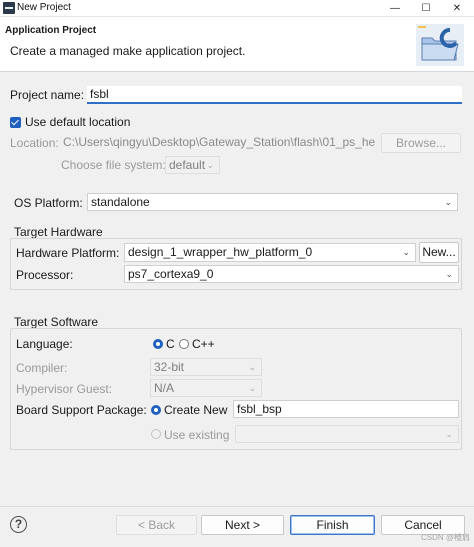 Image resolution: width=474 pixels, height=547 pixels. What do you see at coordinates (347, 434) in the screenshot?
I see `existing-bsp-select: ⌄` at bounding box center [347, 434].